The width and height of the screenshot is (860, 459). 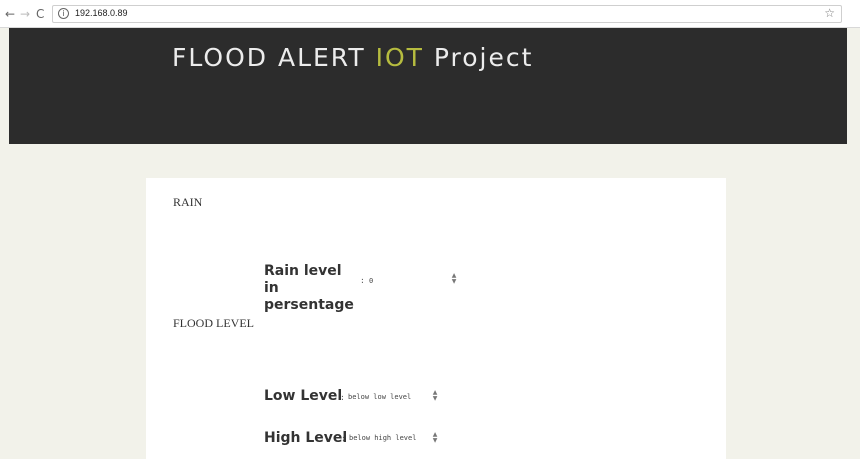 What do you see at coordinates (829, 13) in the screenshot?
I see `bookmark-star-icon: ☆` at bounding box center [829, 13].